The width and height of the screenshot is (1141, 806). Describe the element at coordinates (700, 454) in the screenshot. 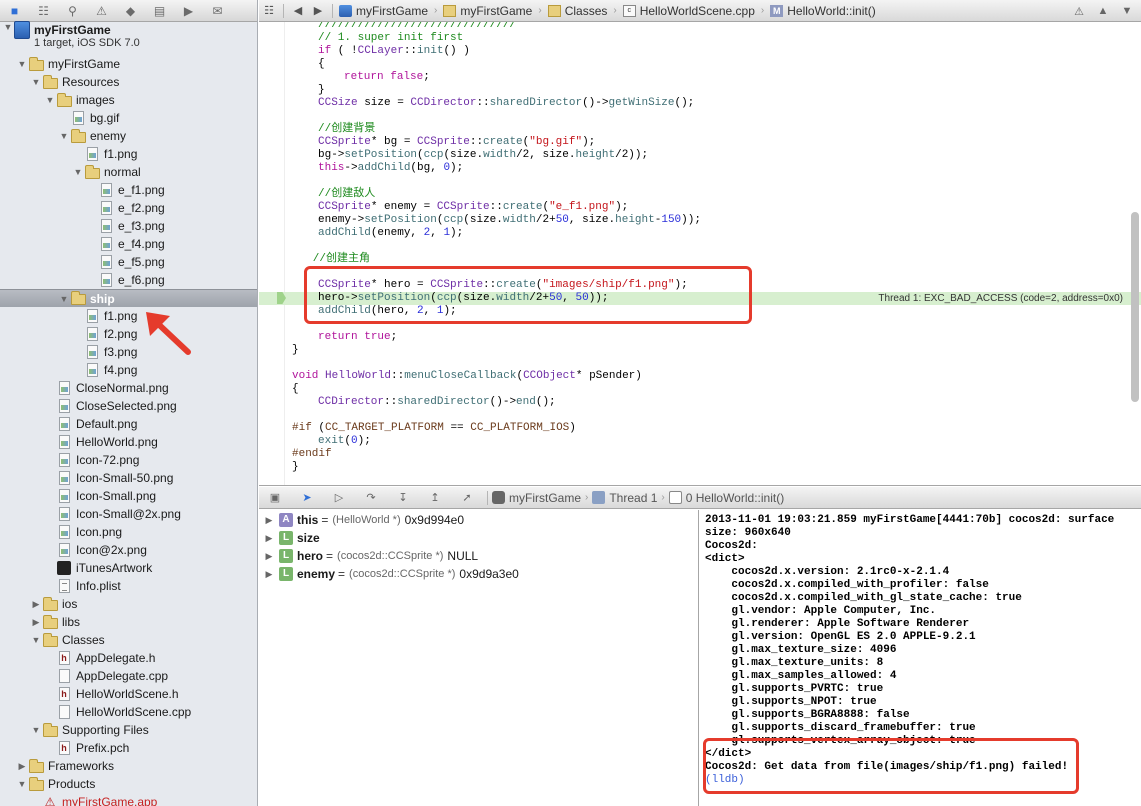

I see `code-line: #endif` at that location.